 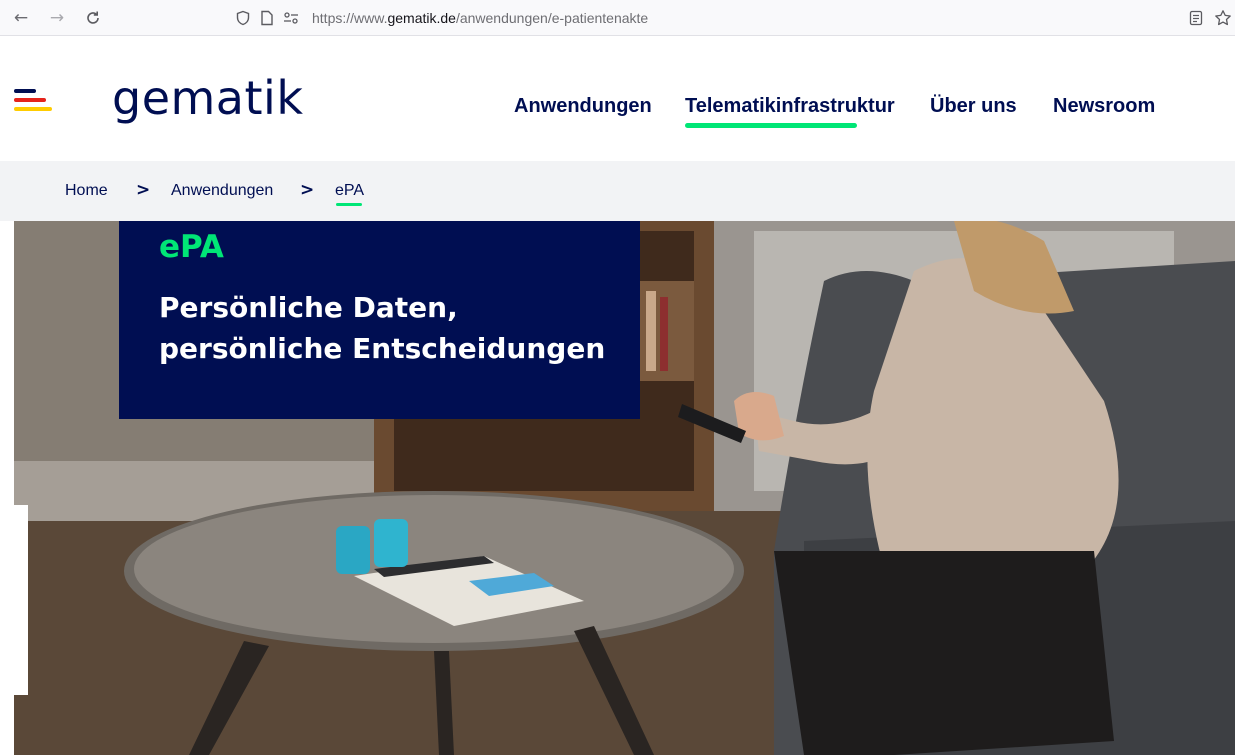 What do you see at coordinates (57, 18) in the screenshot?
I see `forward-arrow-icon: →` at bounding box center [57, 18].